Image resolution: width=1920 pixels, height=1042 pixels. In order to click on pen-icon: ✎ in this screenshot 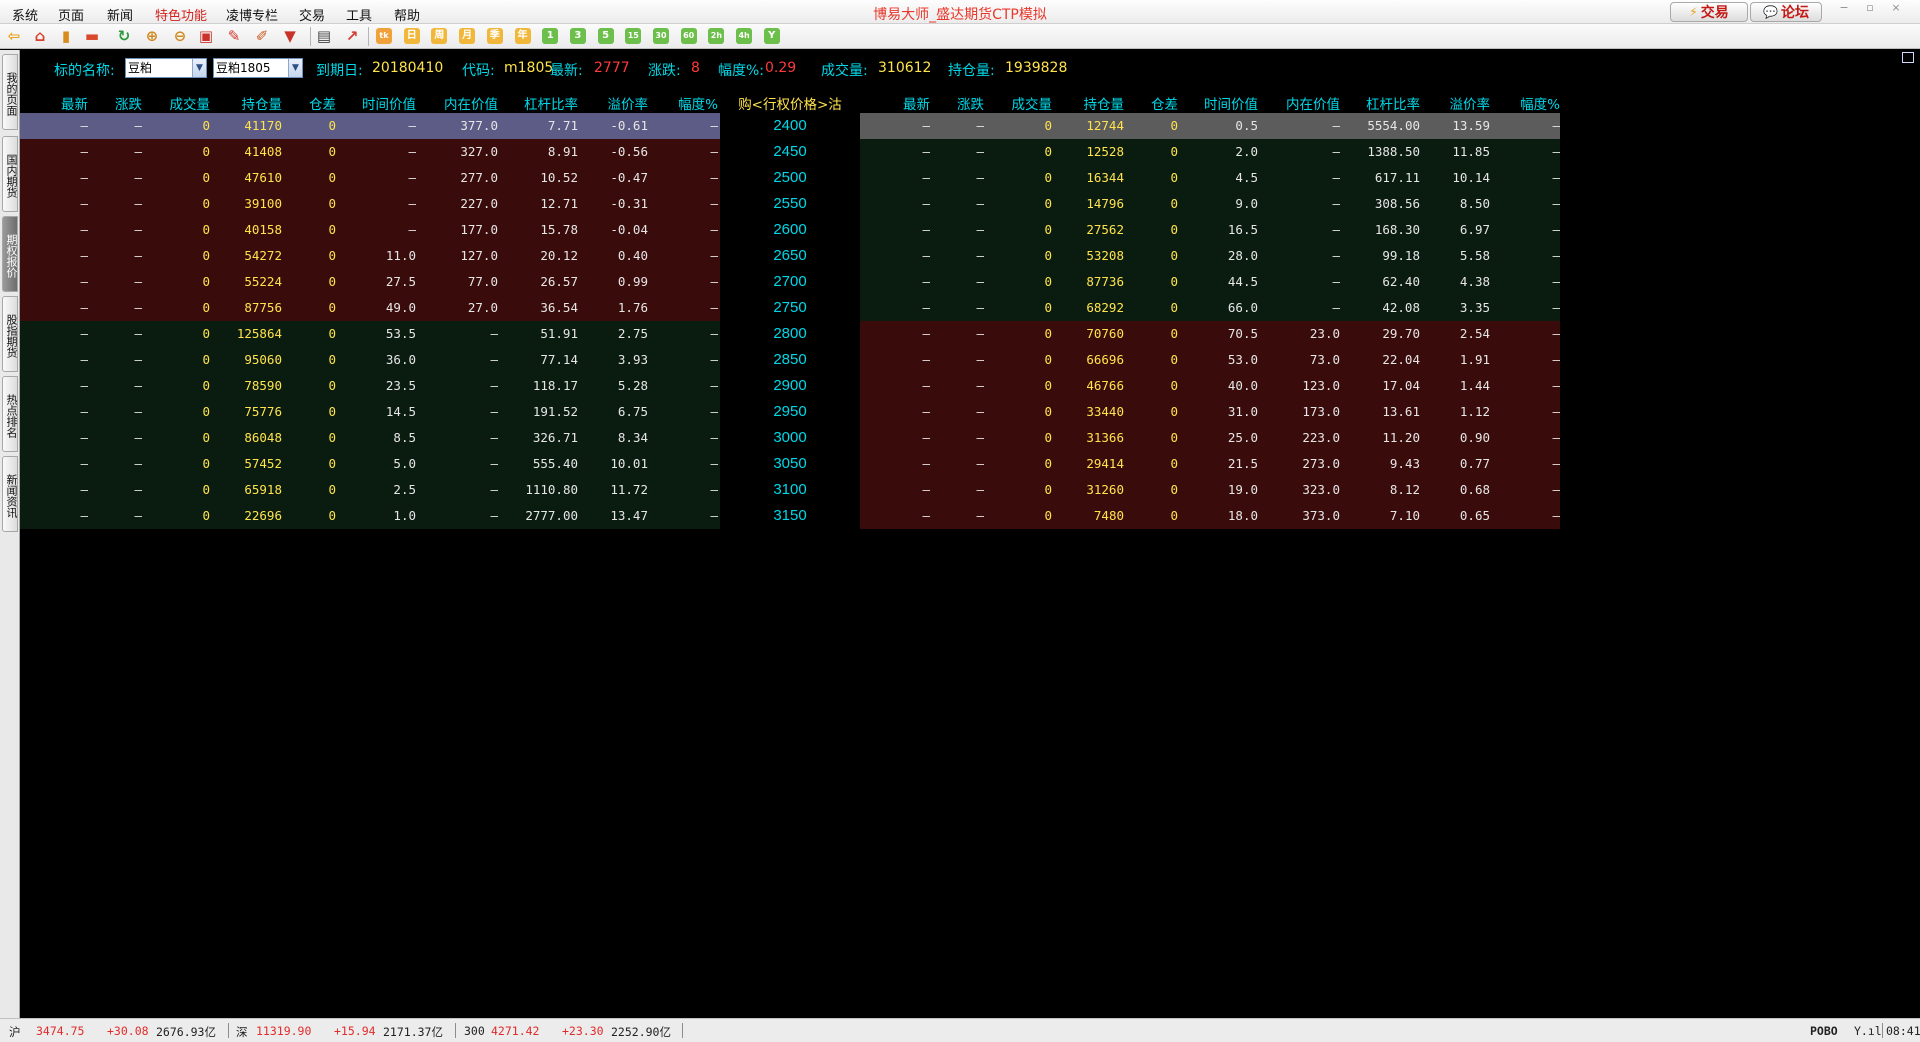, I will do `click(234, 36)`.